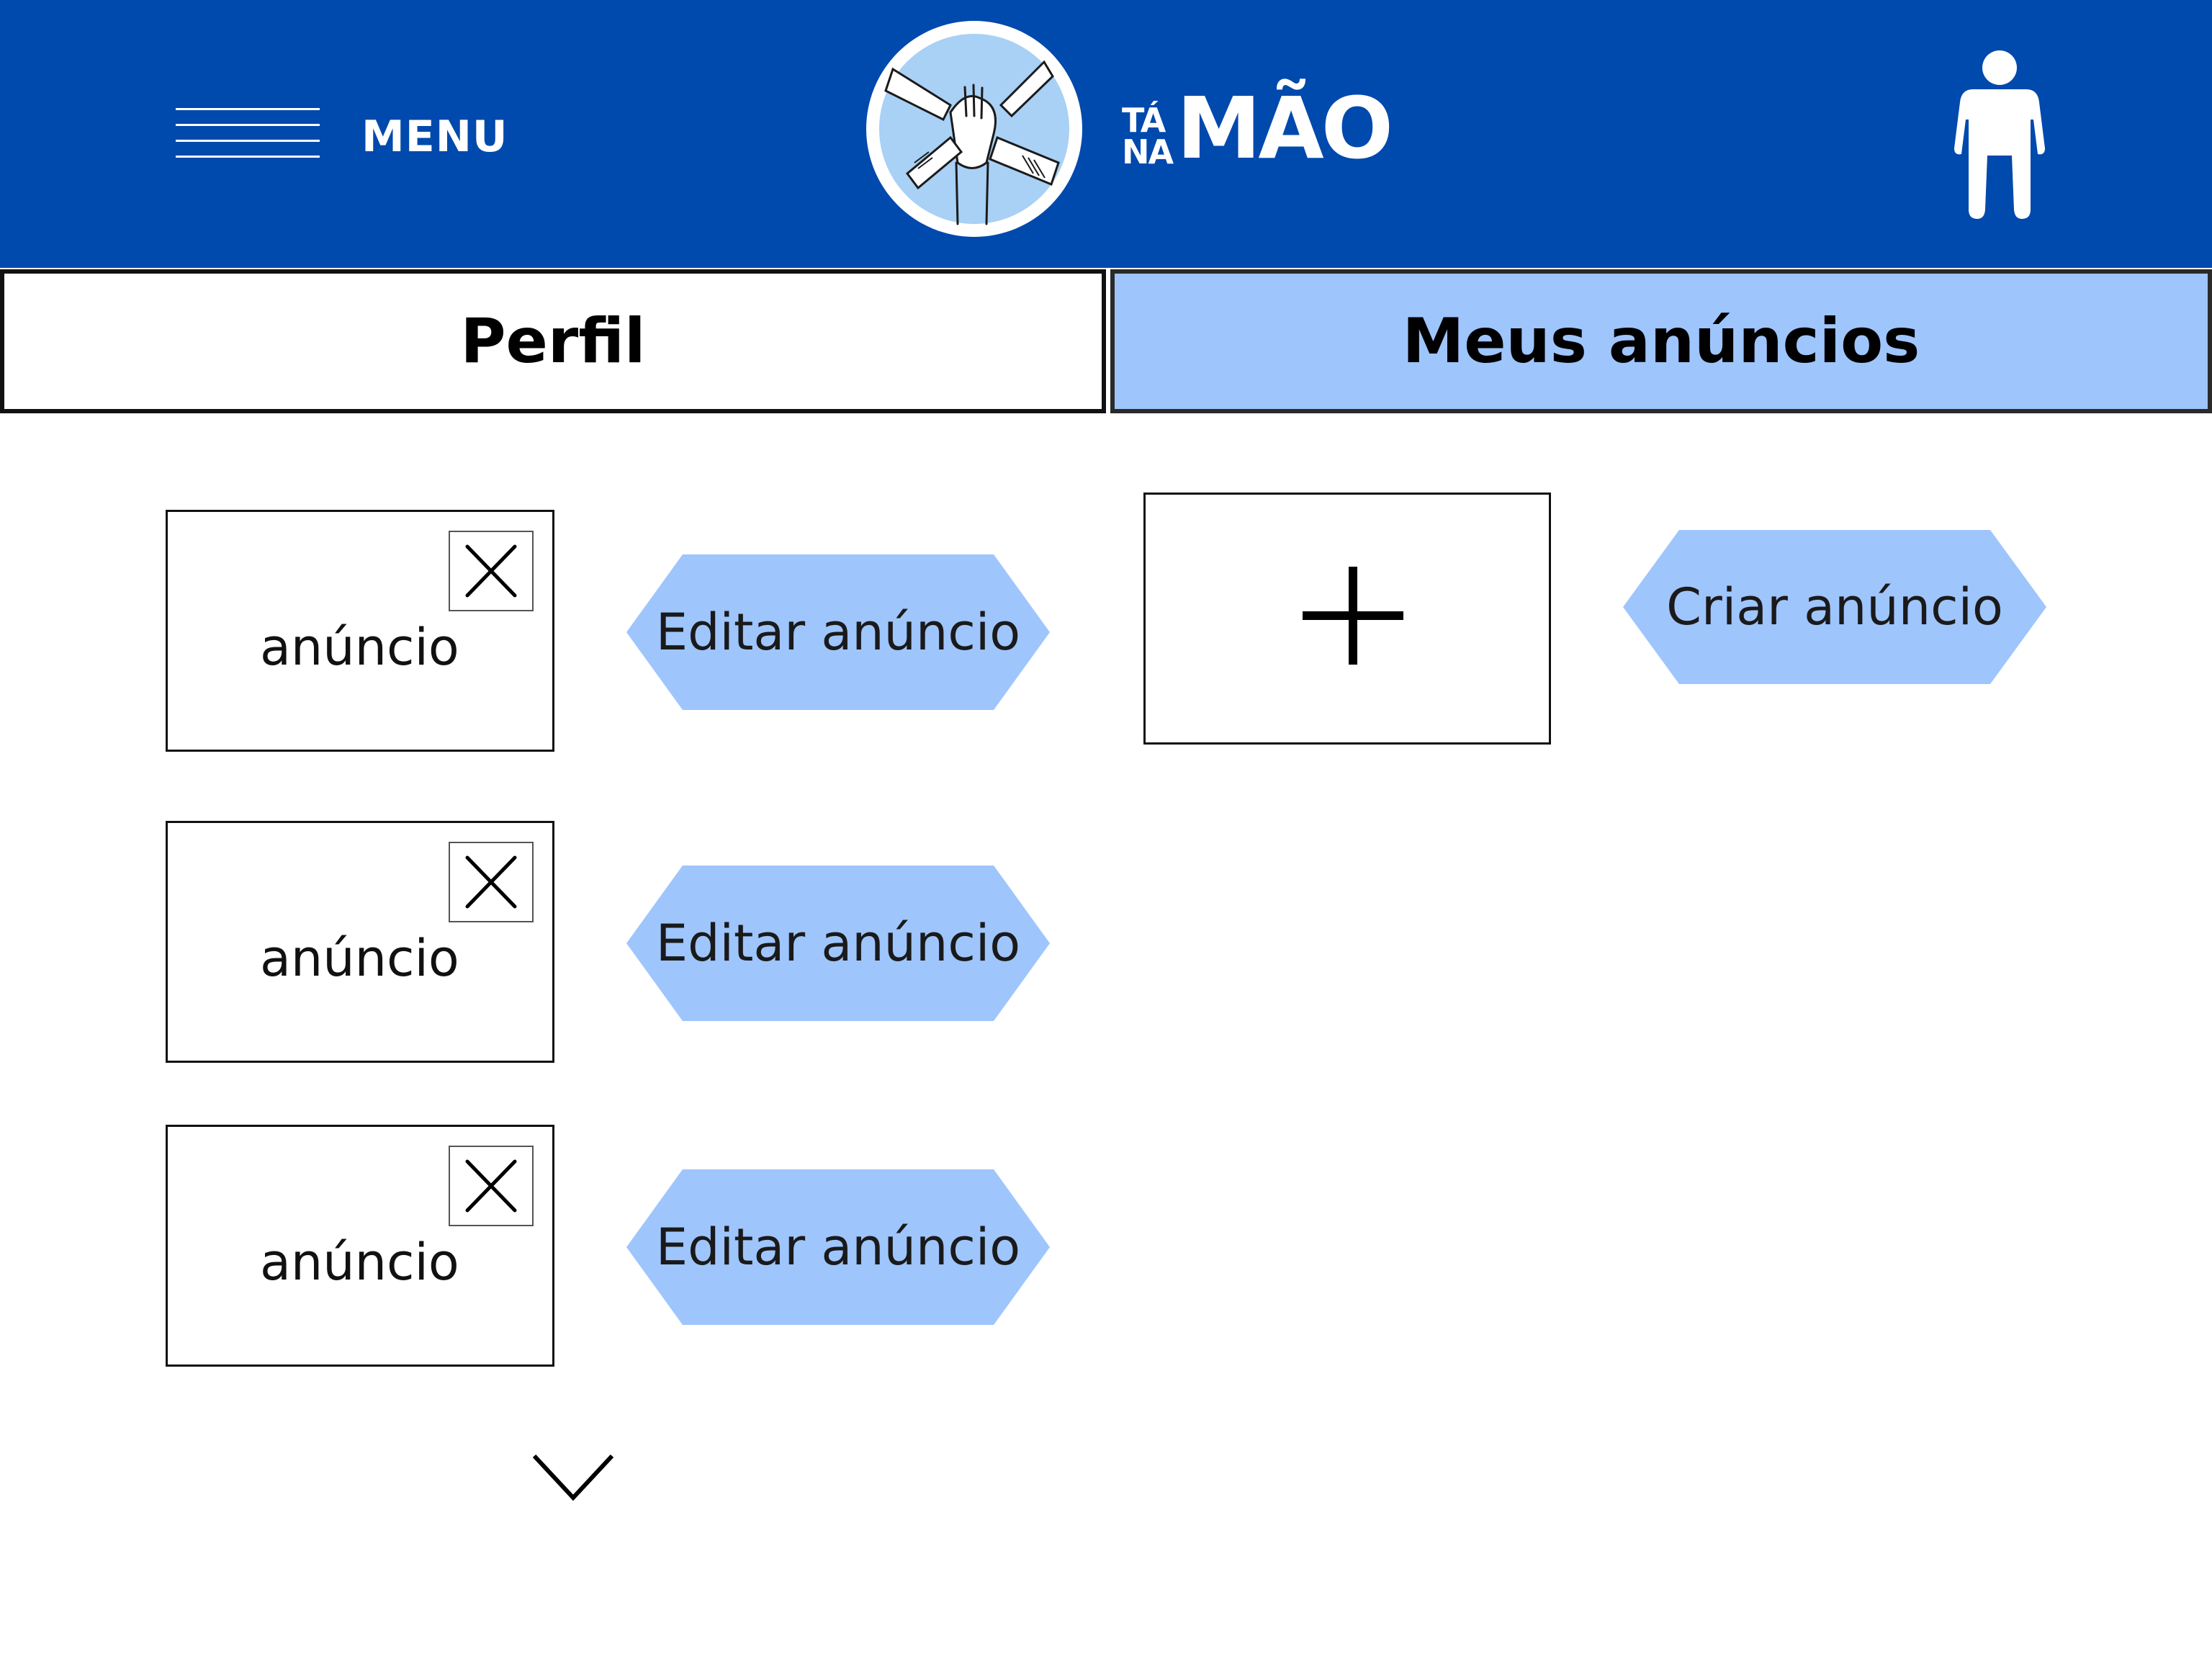 The image size is (2212, 1659). What do you see at coordinates (1148, 151) in the screenshot?
I see `logo-text-na: NA` at bounding box center [1148, 151].